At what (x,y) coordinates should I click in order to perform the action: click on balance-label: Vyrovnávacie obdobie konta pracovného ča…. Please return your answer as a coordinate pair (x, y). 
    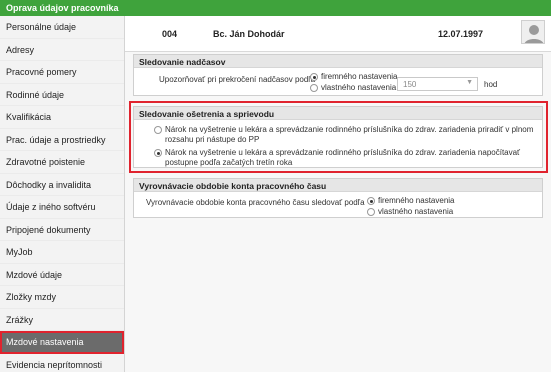
    Looking at the image, I should click on (255, 202).